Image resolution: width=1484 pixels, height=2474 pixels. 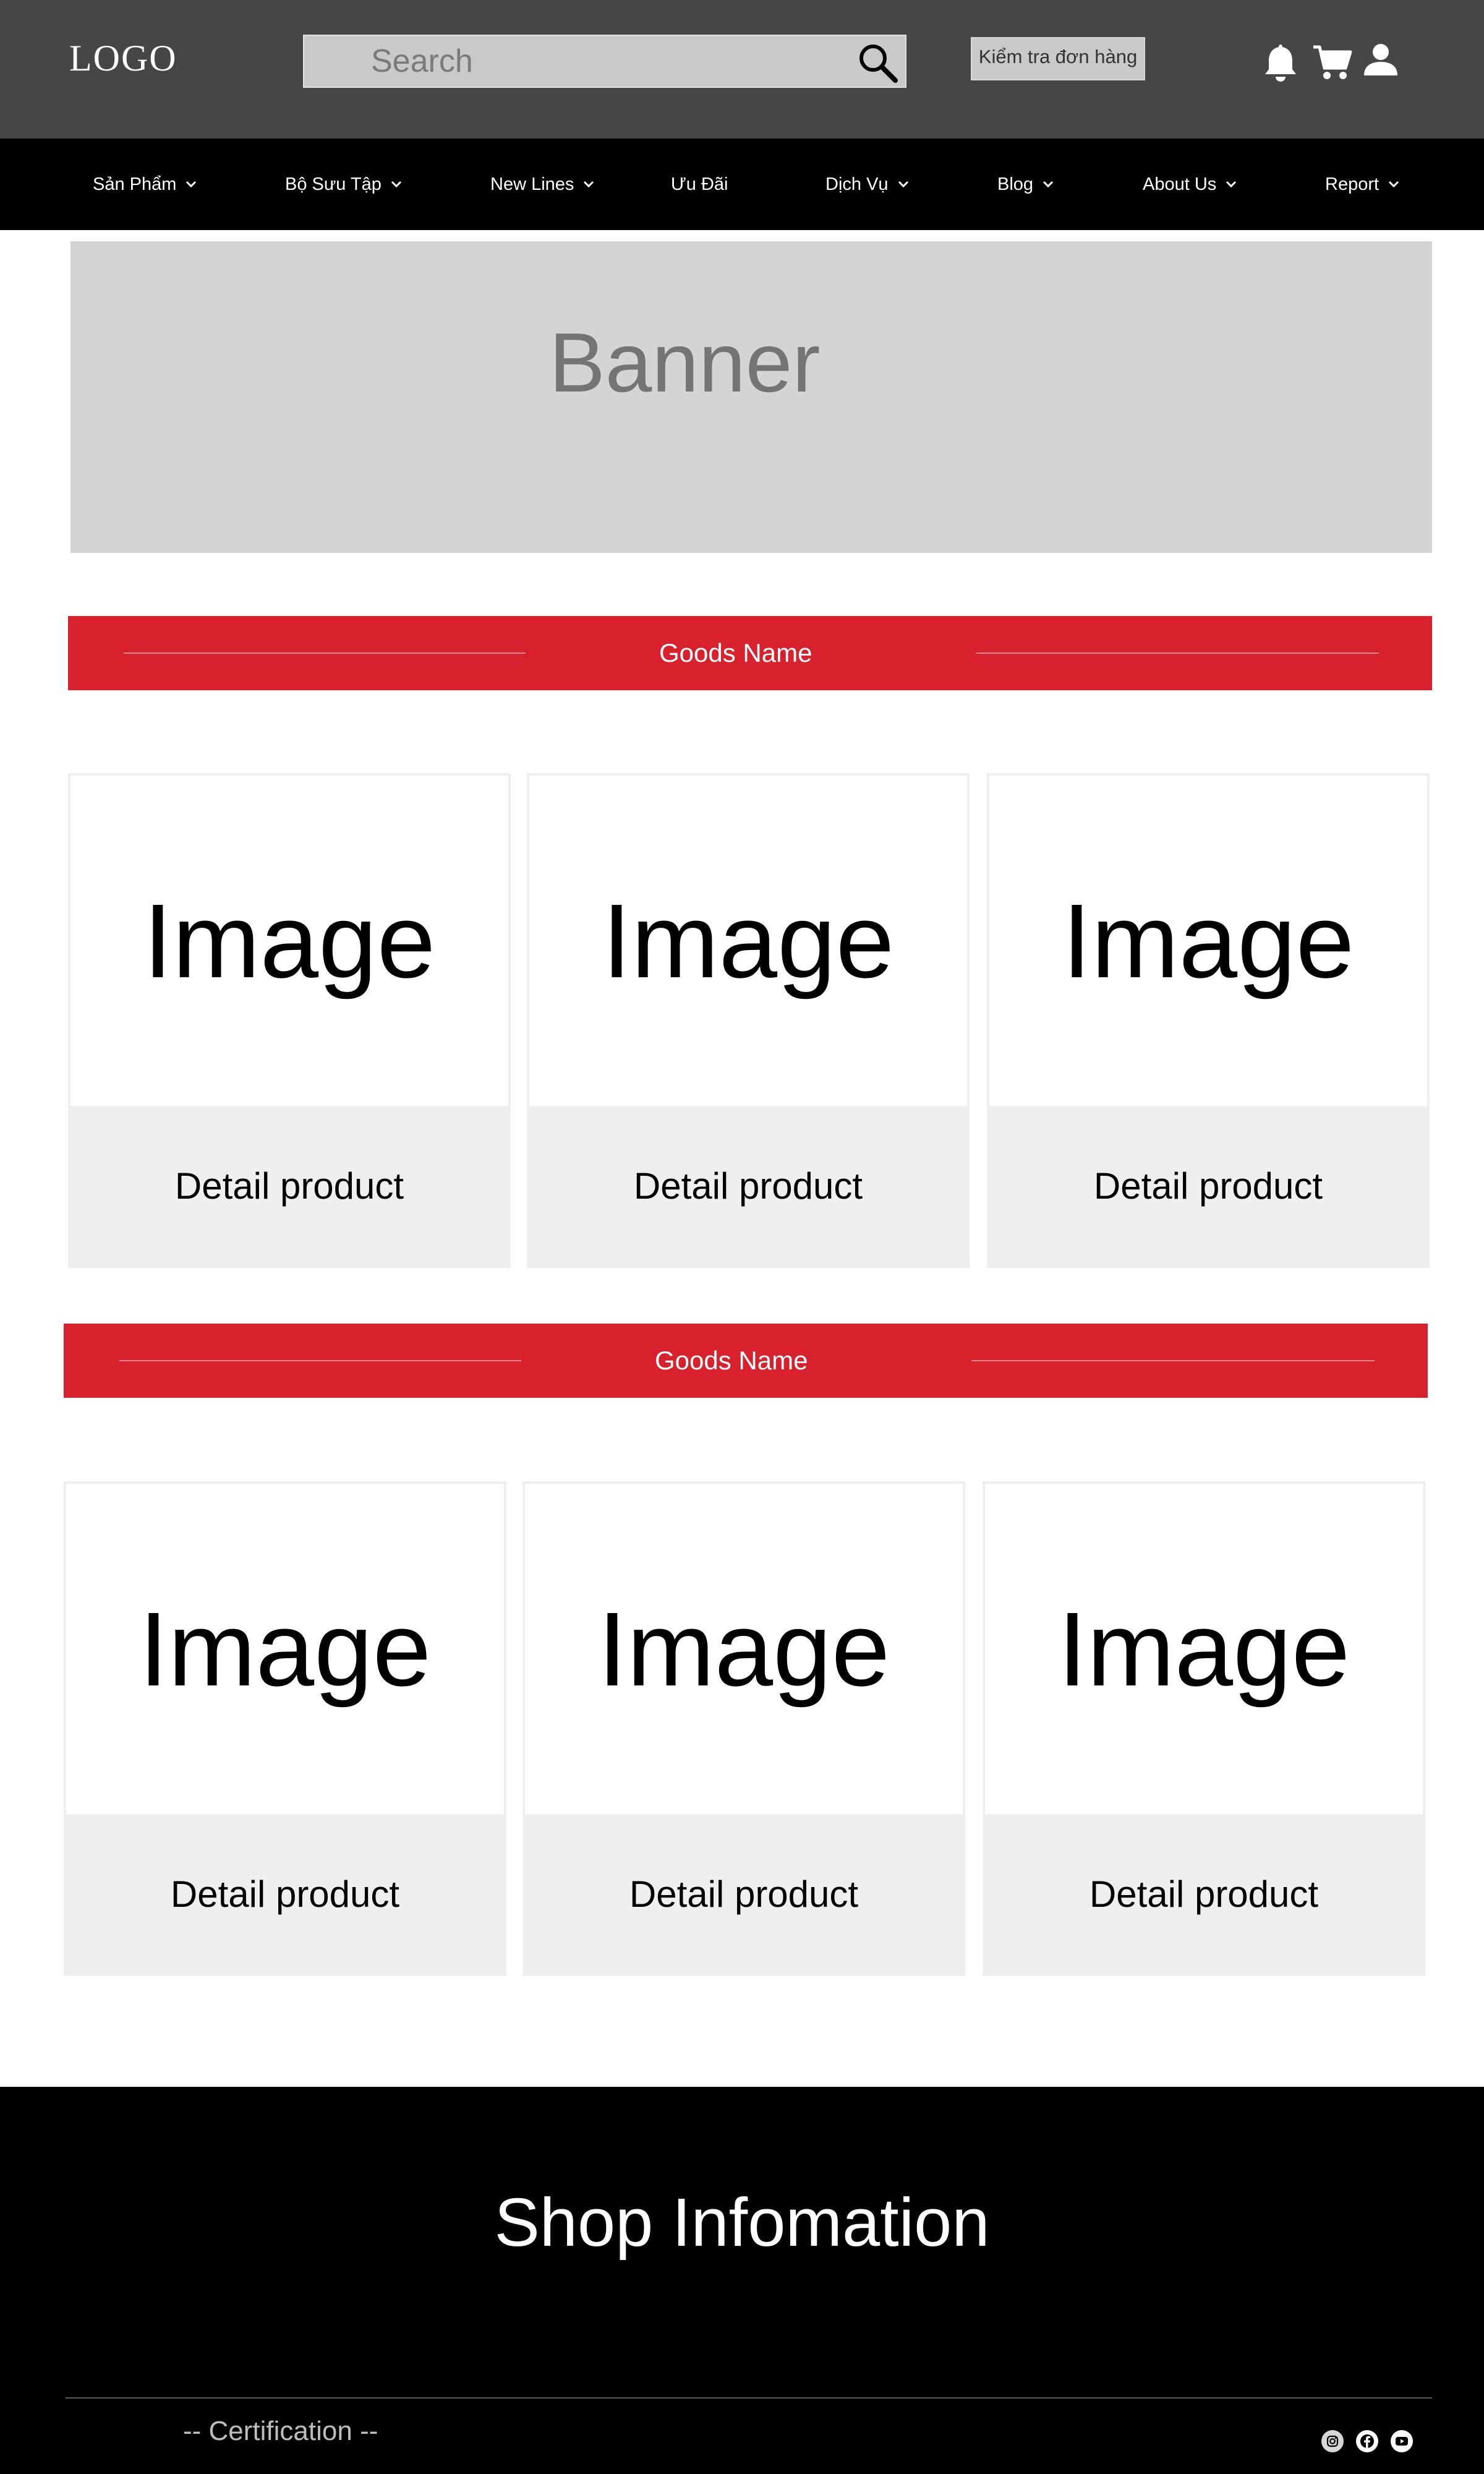 I want to click on nav-item-san-pham: Sản Phẩm, so click(x=145, y=184).